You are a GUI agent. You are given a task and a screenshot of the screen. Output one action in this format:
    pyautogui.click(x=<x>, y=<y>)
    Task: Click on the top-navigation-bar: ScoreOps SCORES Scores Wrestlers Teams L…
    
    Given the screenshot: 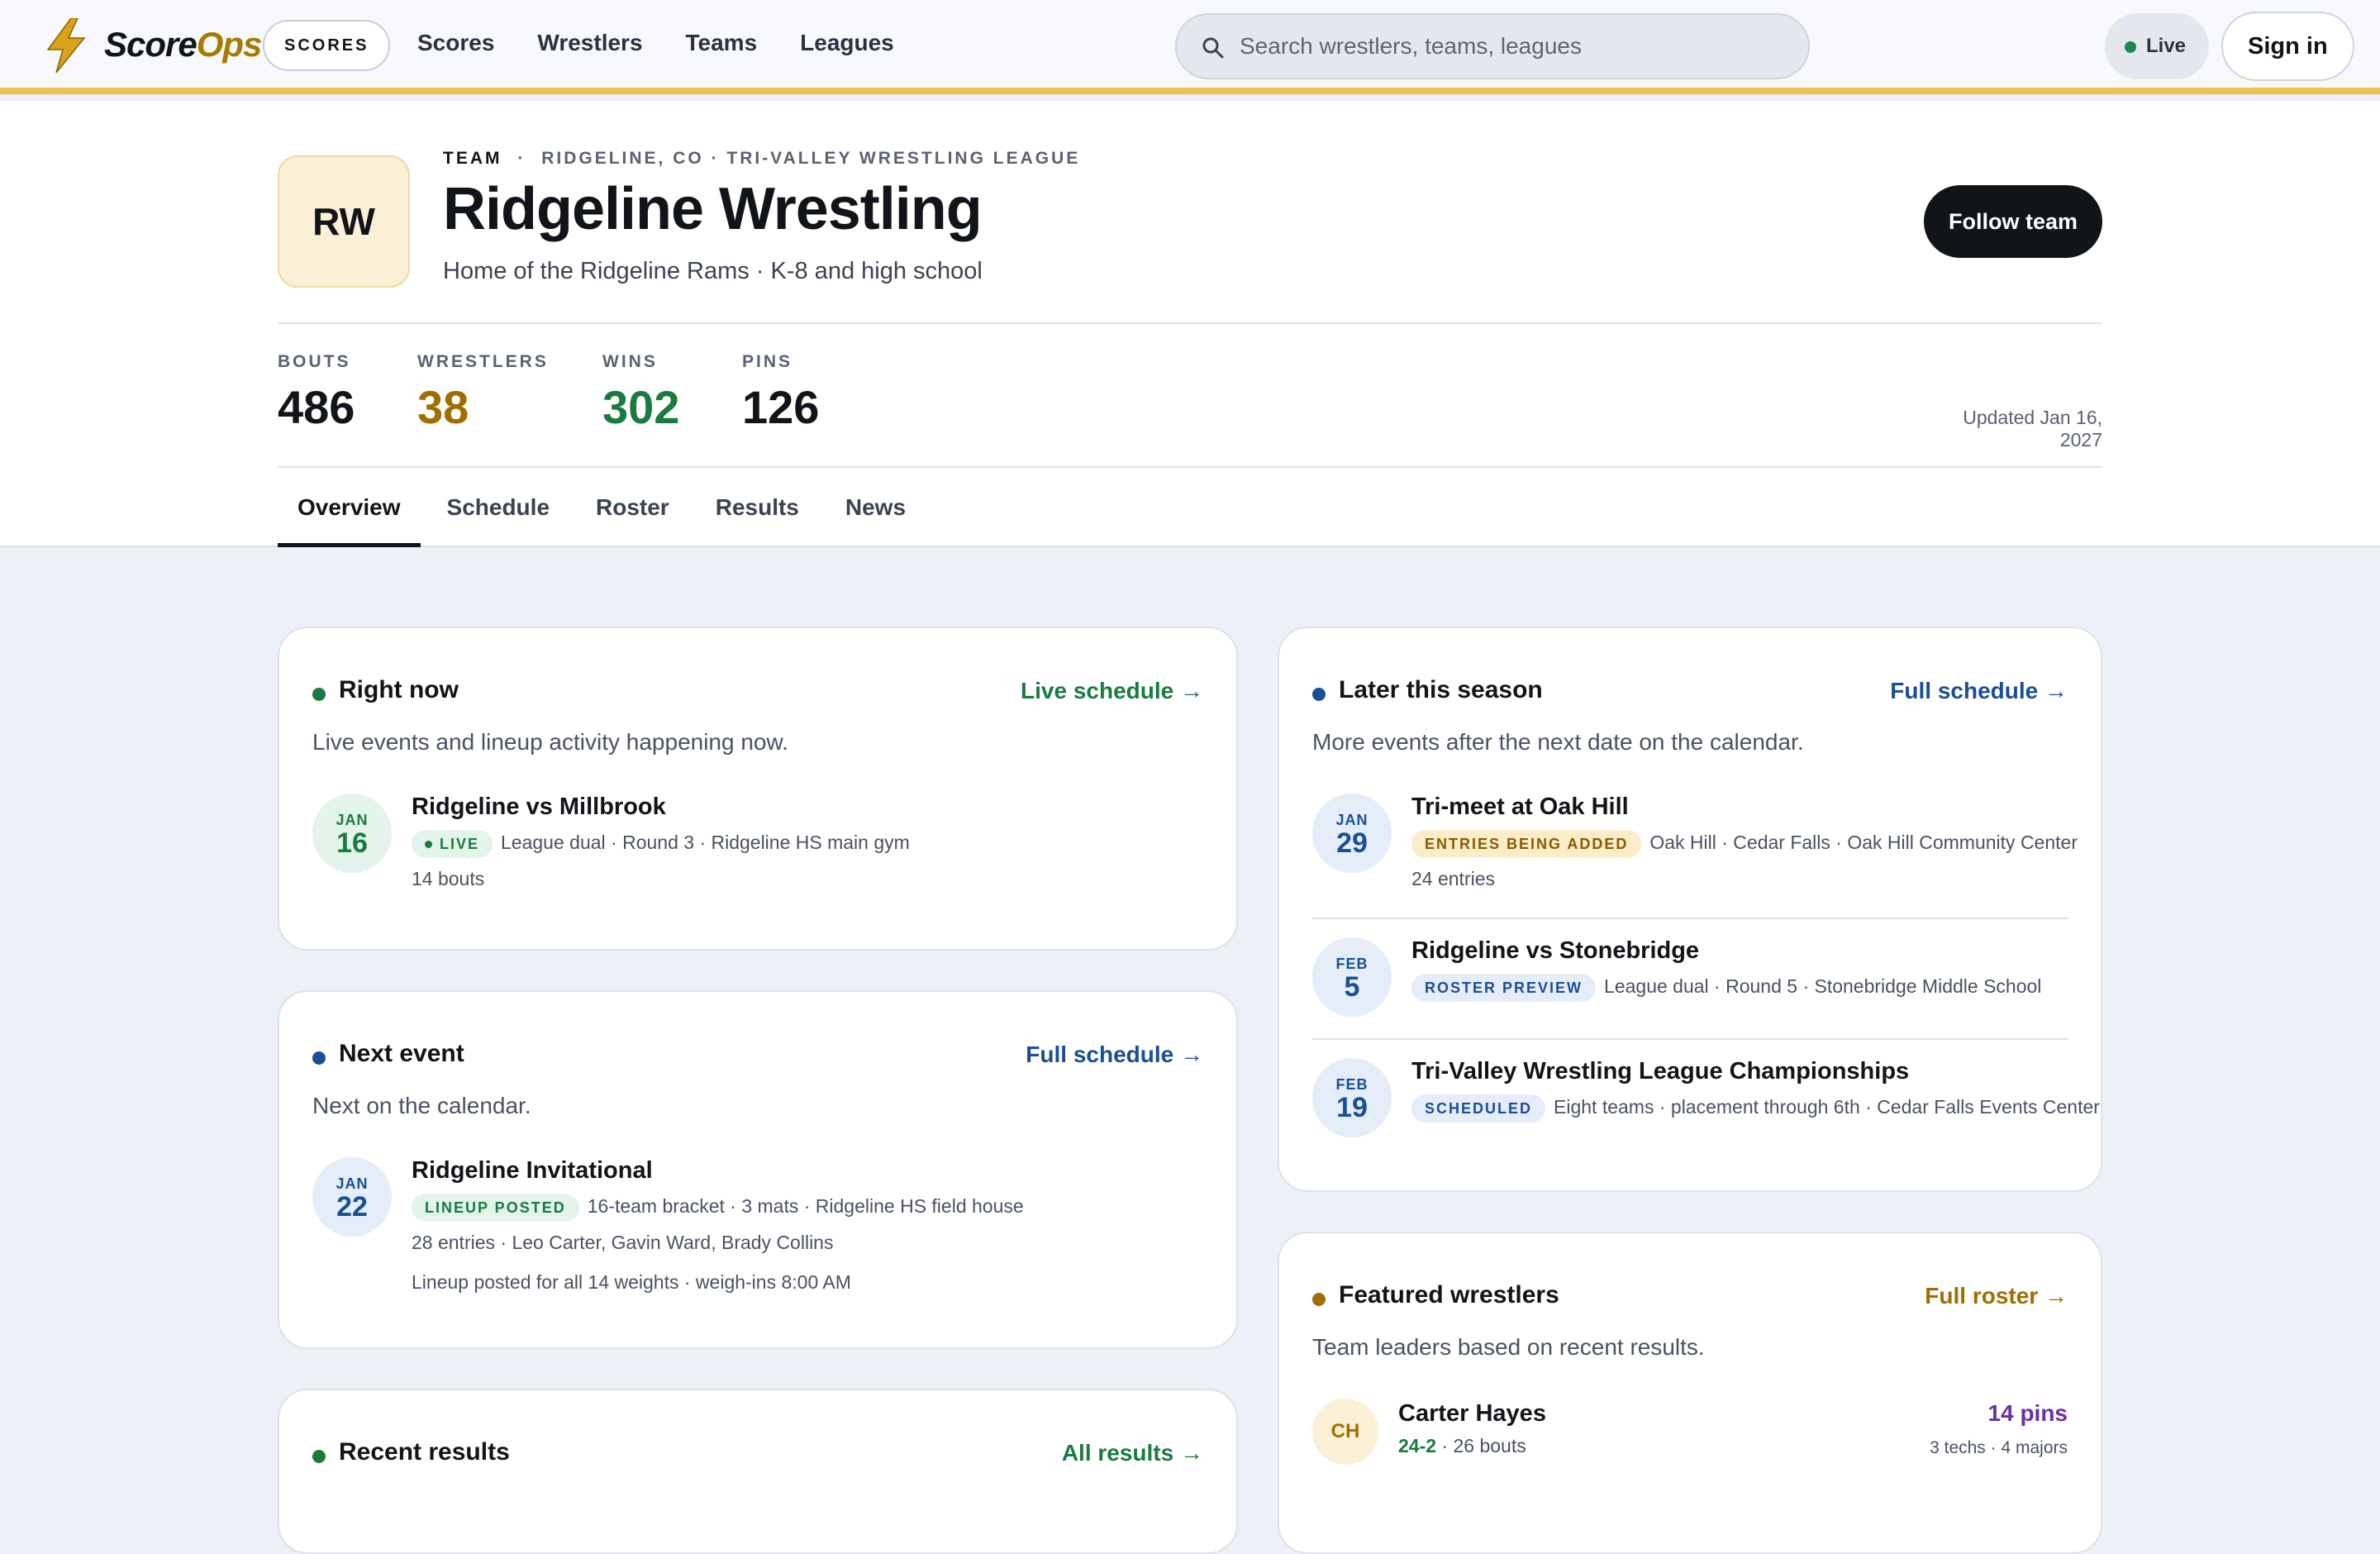 What is the action you would take?
    pyautogui.click(x=1190, y=47)
    